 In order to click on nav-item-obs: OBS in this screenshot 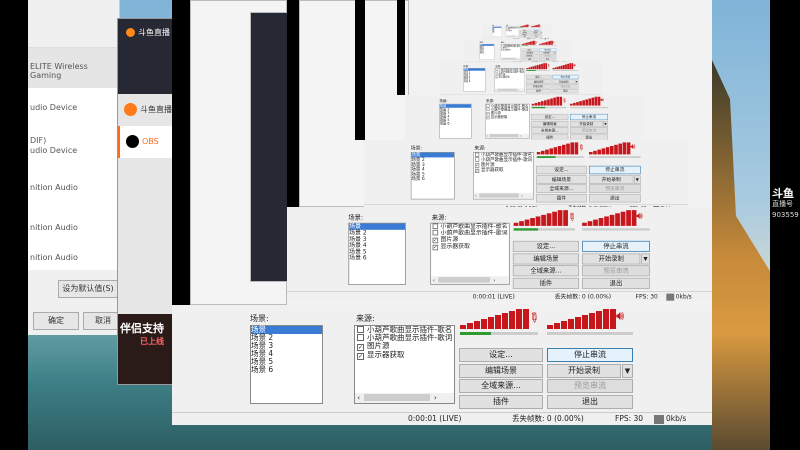, I will do `click(145, 142)`.